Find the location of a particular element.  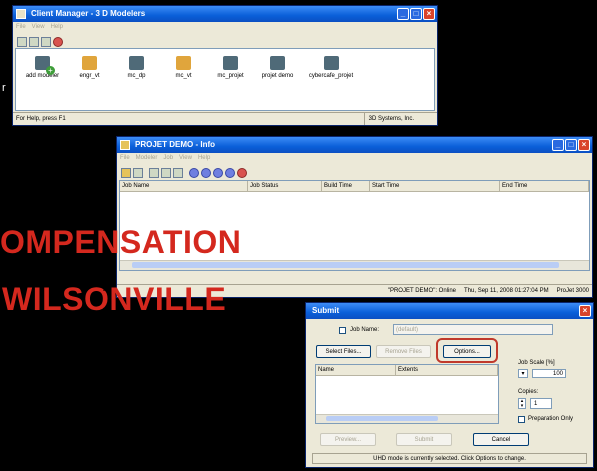

modeler-engr-vt: engr_vt is located at coordinates (89, 67).